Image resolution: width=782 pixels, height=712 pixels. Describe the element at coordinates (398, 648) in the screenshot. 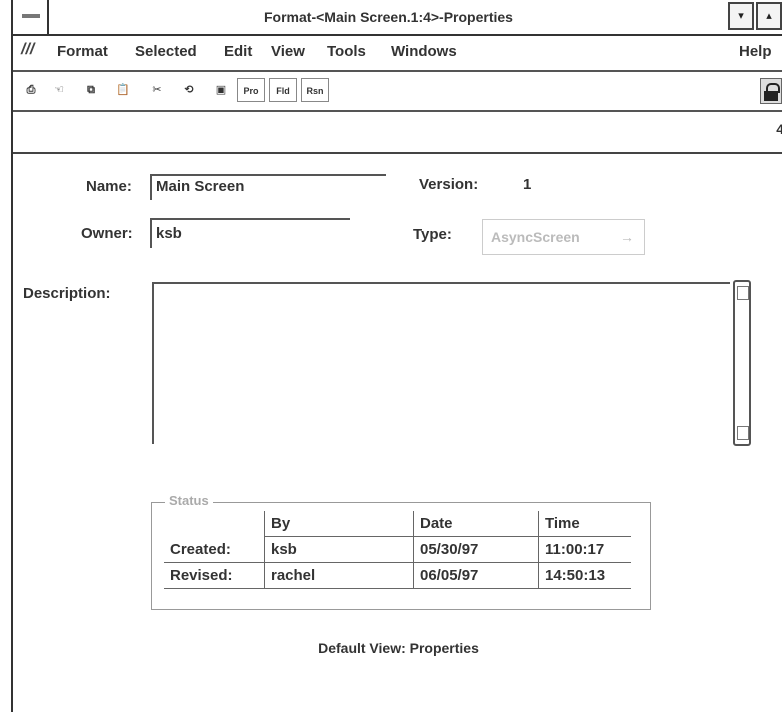

I see `default-view-label: Default View: Properties` at that location.